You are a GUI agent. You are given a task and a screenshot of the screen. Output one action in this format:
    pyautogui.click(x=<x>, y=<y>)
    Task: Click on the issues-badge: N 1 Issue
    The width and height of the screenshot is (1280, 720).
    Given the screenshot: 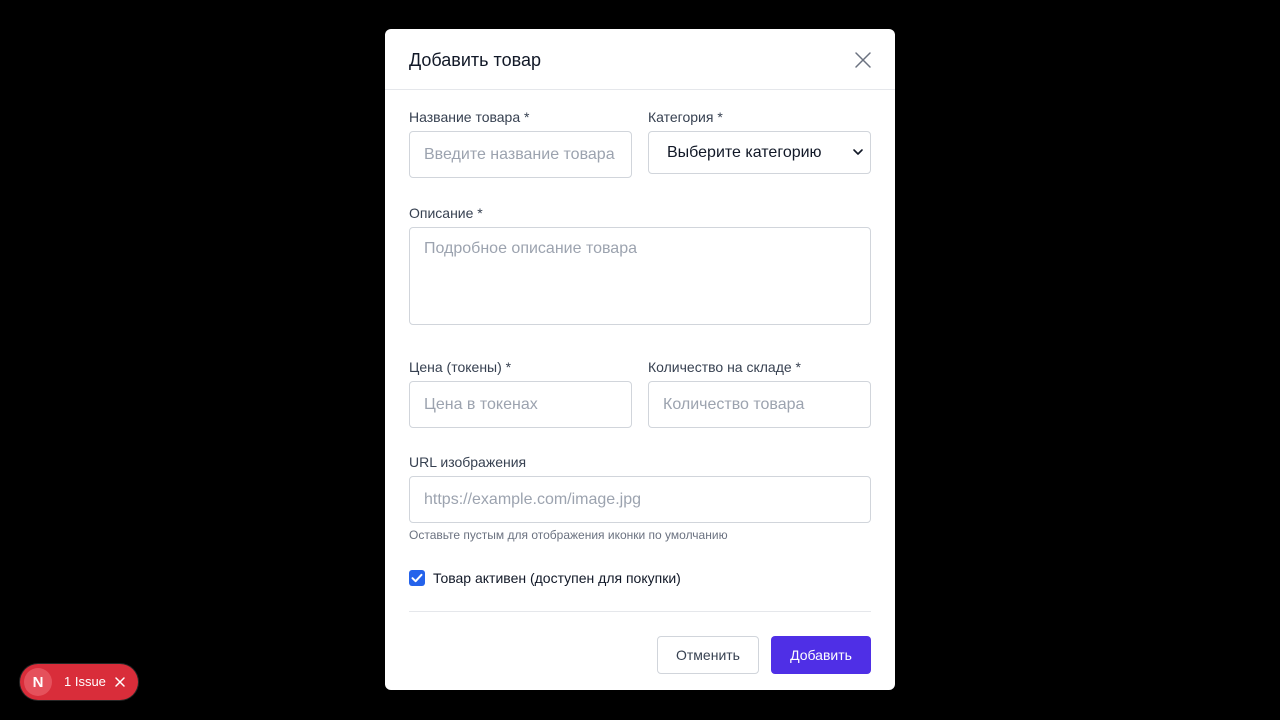 What is the action you would take?
    pyautogui.click(x=79, y=682)
    